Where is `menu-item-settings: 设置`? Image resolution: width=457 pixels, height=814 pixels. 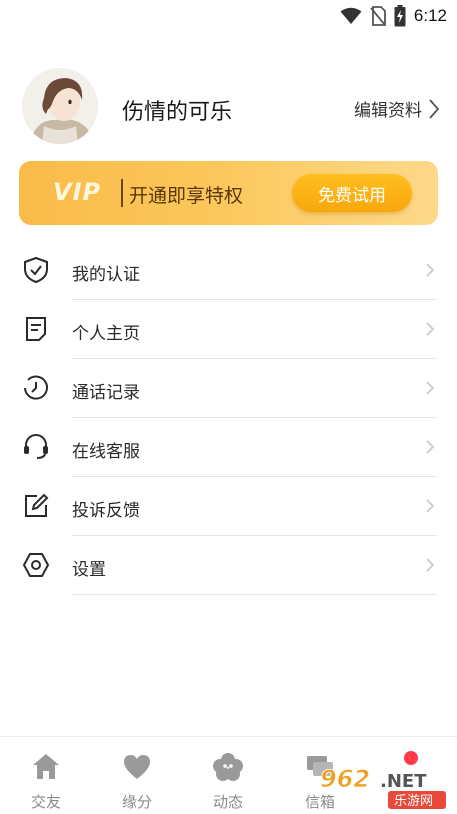 menu-item-settings: 设置 is located at coordinates (228, 565).